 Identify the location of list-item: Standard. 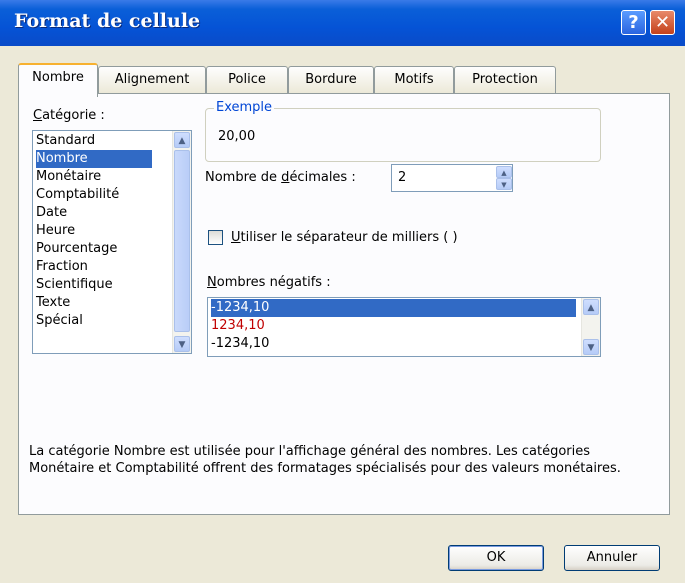
(65, 141).